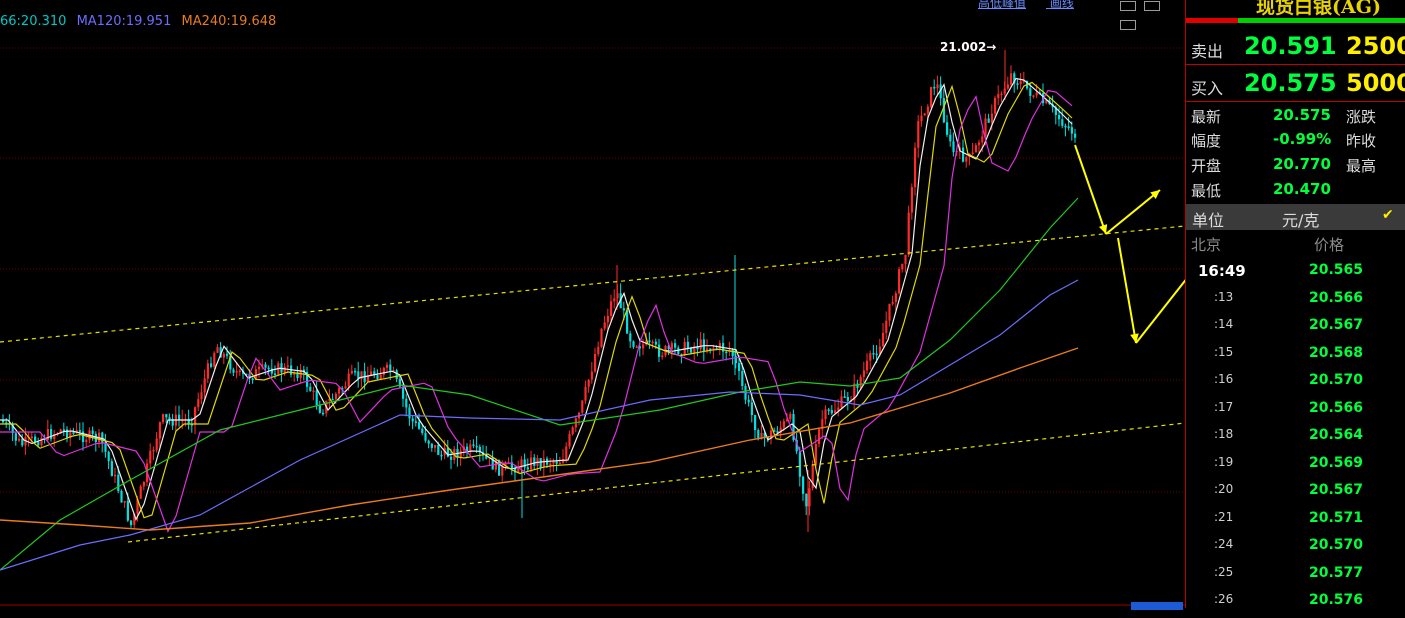 The width and height of the screenshot is (1405, 618). Describe the element at coordinates (1302, 115) in the screenshot. I see `latest-value: 20.575` at that location.